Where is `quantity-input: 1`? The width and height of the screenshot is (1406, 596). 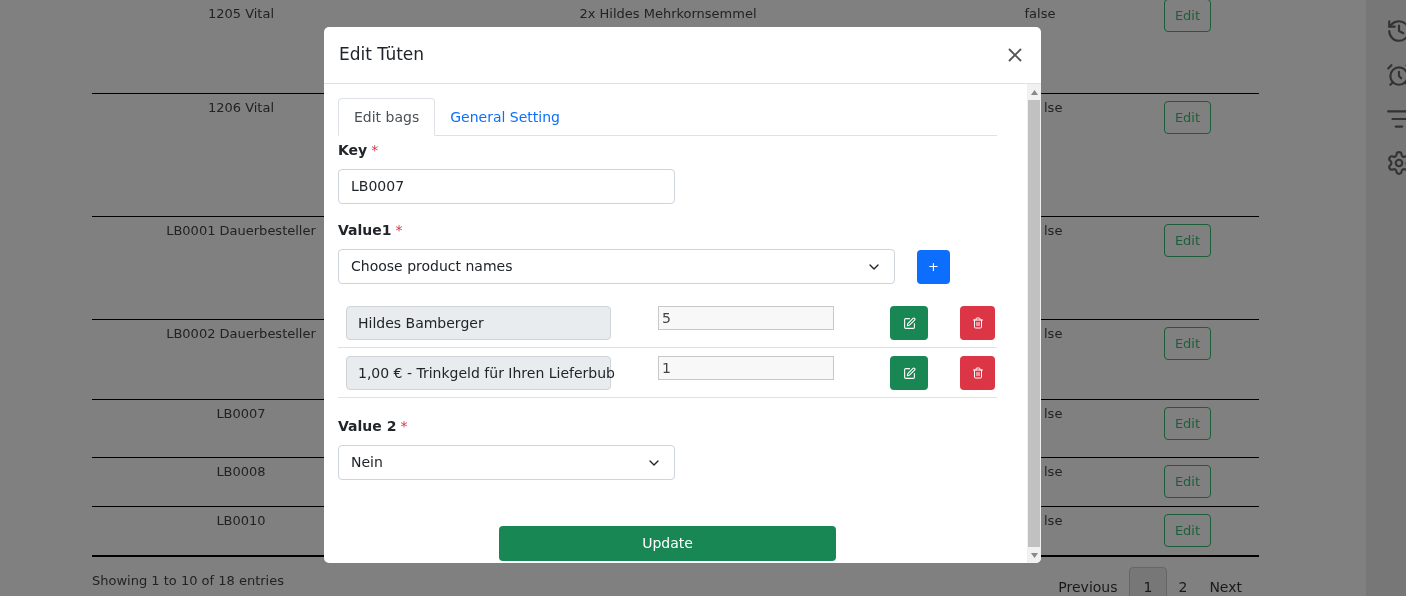
quantity-input: 1 is located at coordinates (746, 368).